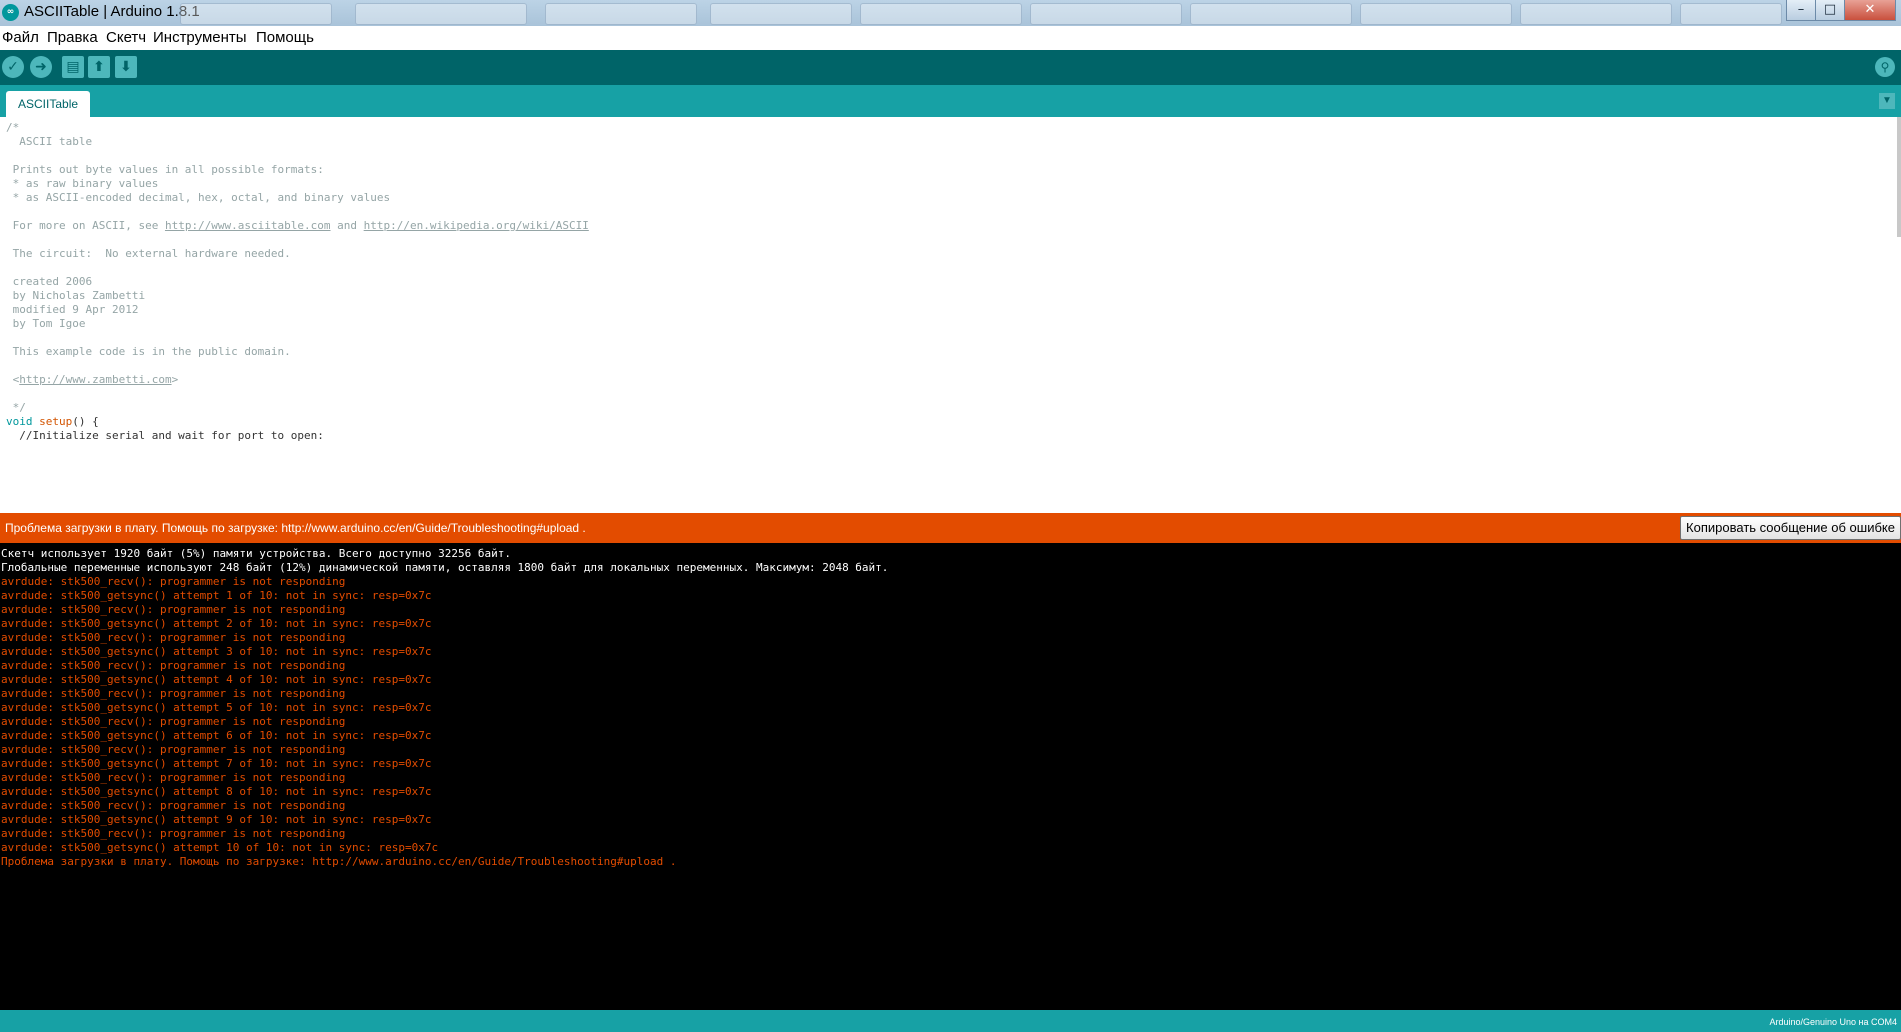 This screenshot has width=1901, height=1032. I want to click on board-port-label: Arduino/Genuino Uno на COM4, so click(1833, 1022).